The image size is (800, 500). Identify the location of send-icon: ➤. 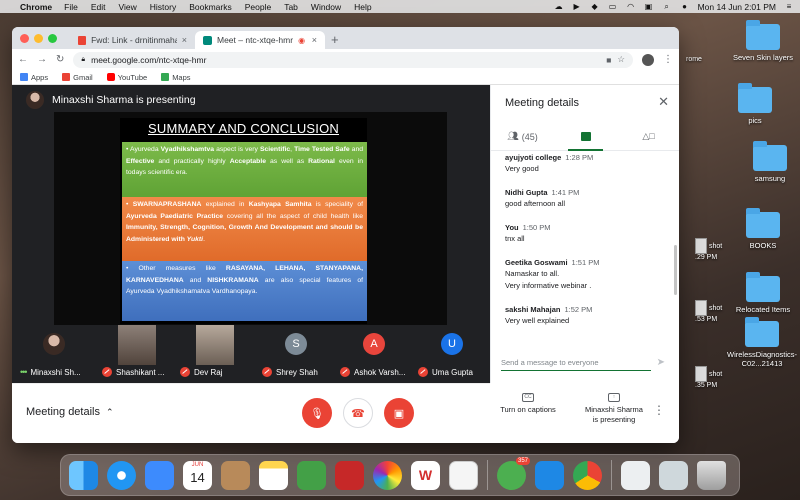
(661, 362).